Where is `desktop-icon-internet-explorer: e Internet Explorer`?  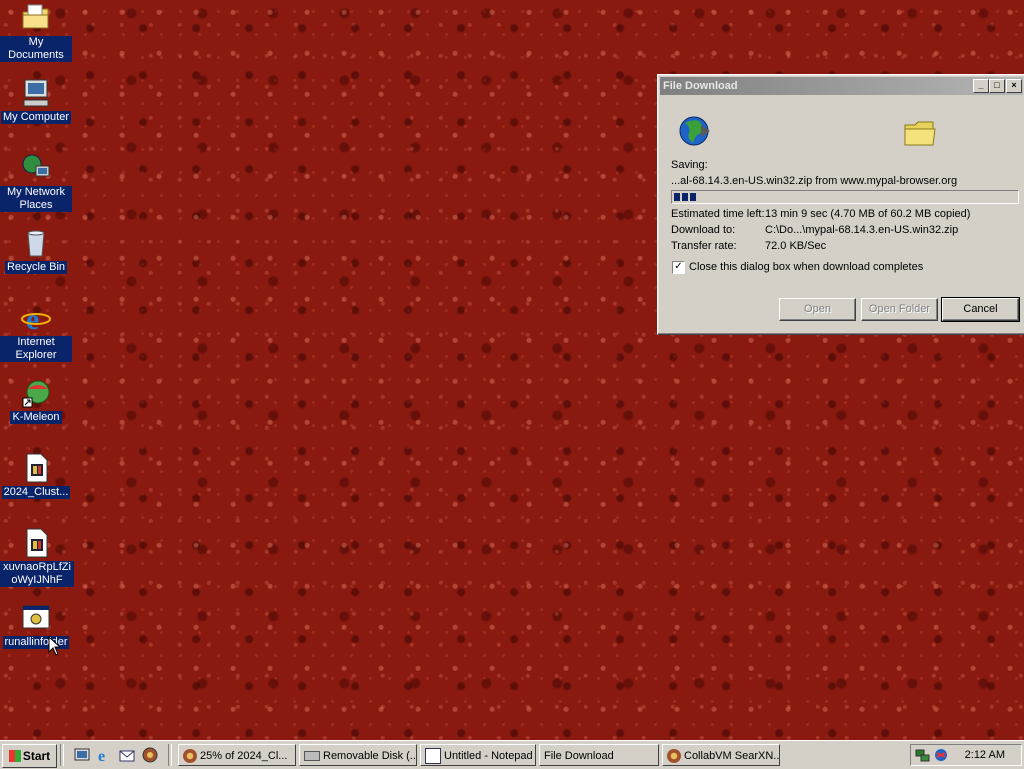
desktop-icon-internet-explorer: e Internet Explorer is located at coordinates (36, 332).